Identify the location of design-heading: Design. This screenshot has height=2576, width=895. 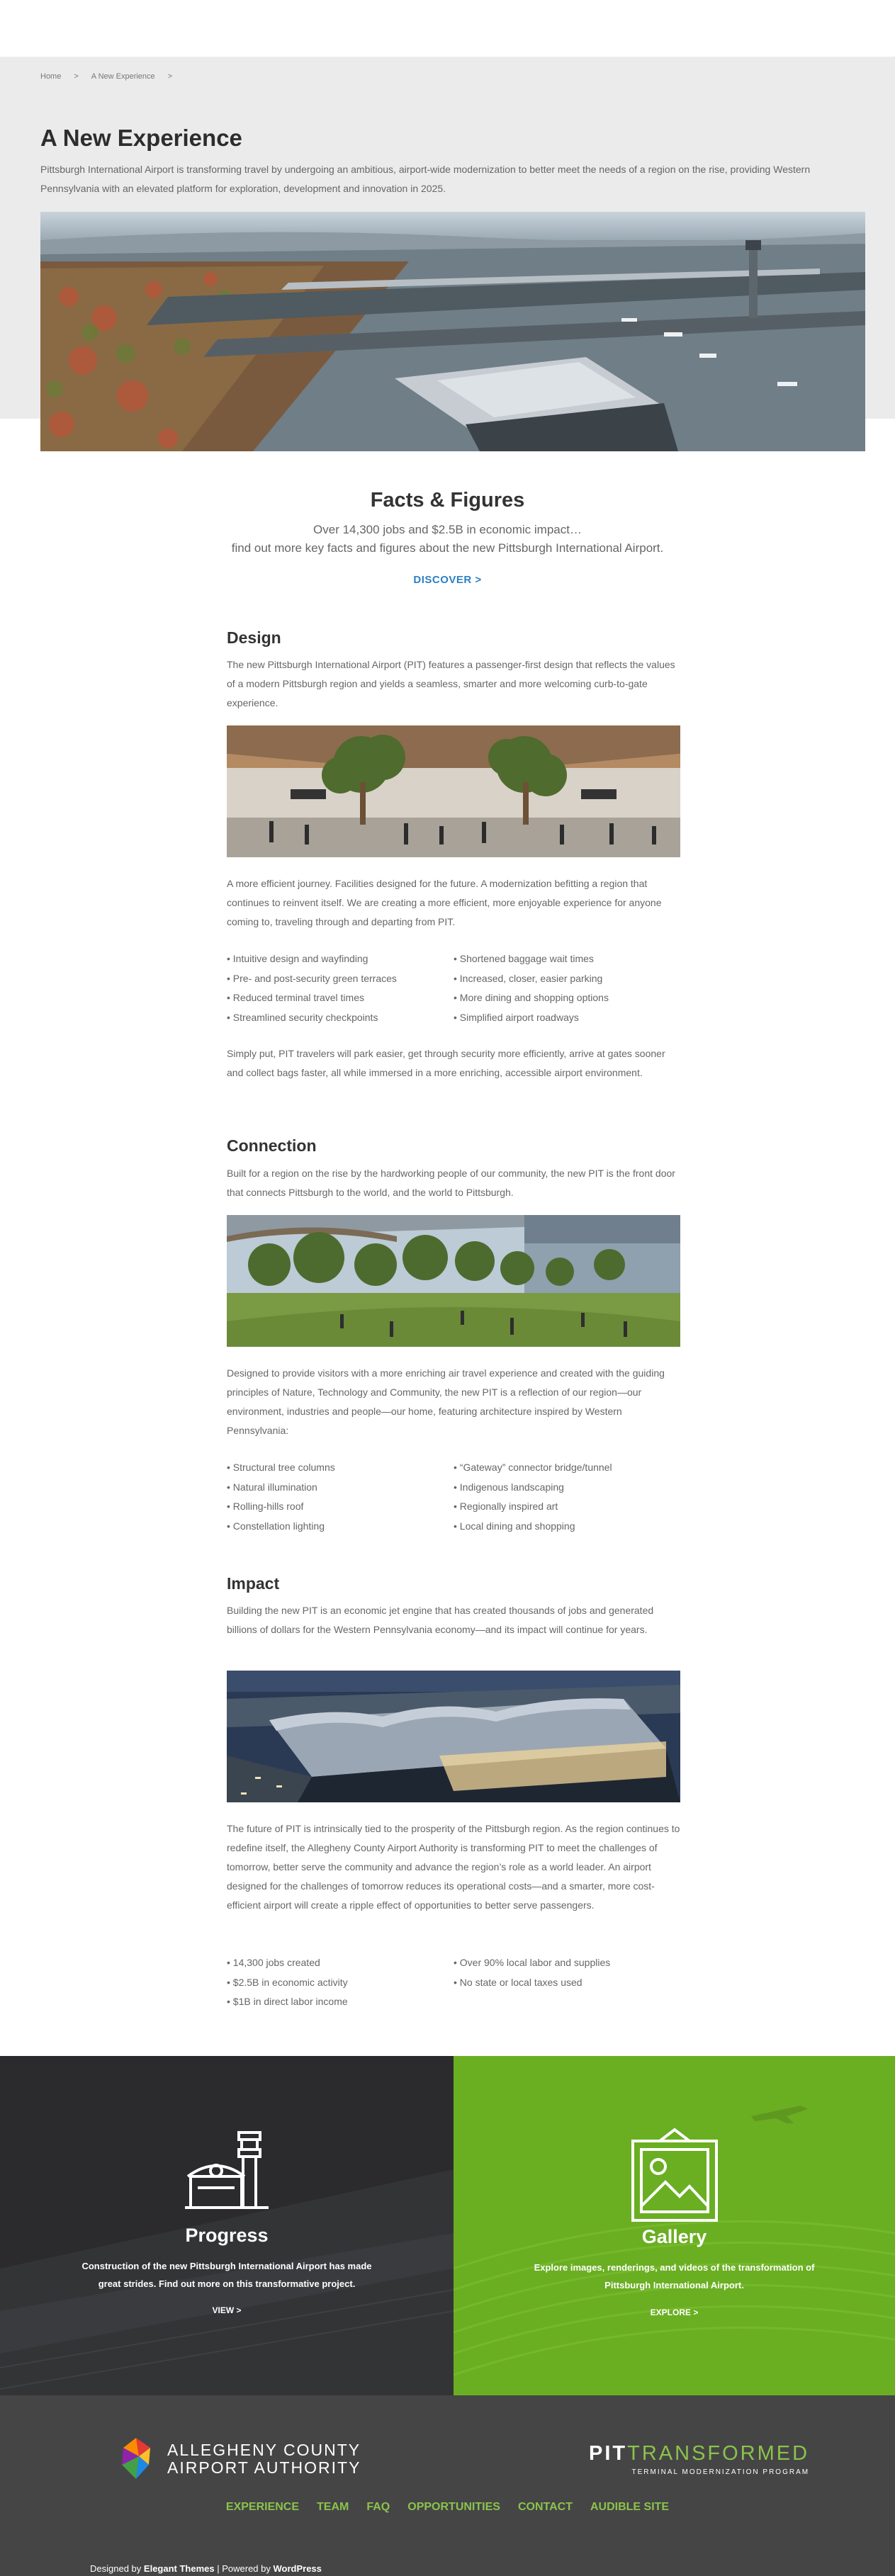
(254, 637).